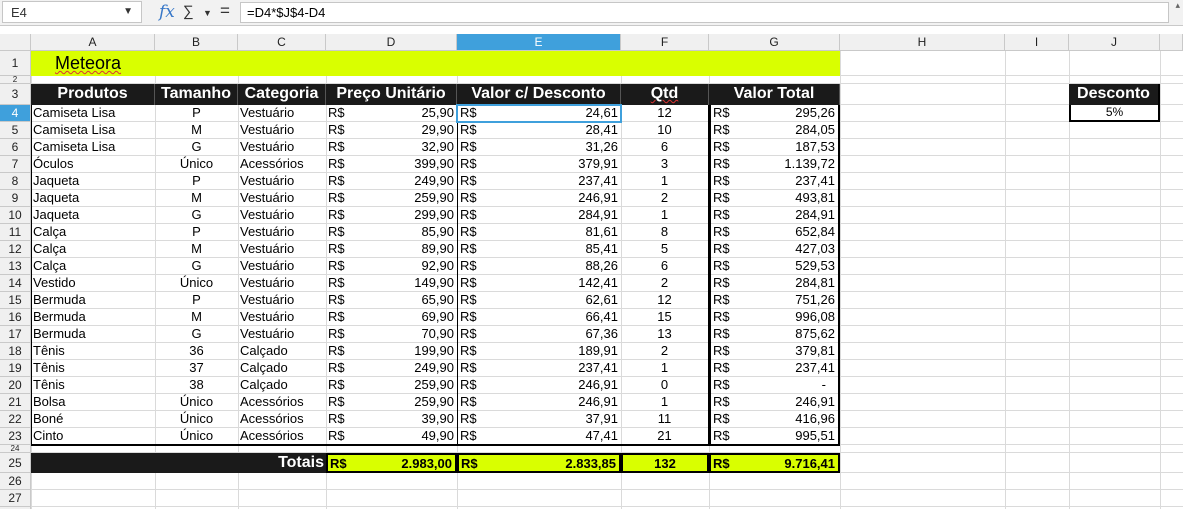 This screenshot has width=1183, height=509. I want to click on total-cell: R$ 996,08, so click(774, 317).